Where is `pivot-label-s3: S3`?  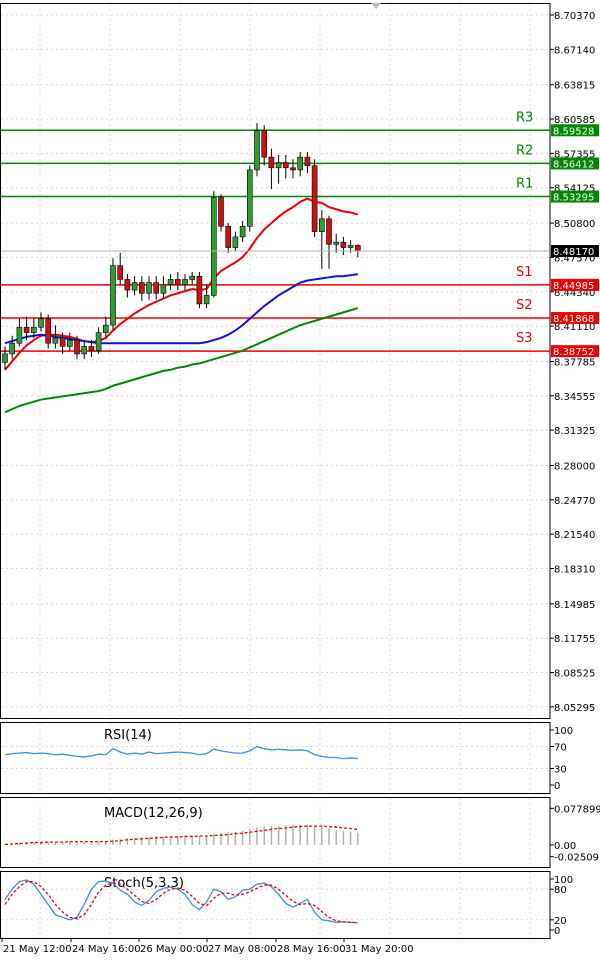 pivot-label-s3: S3 is located at coordinates (524, 338).